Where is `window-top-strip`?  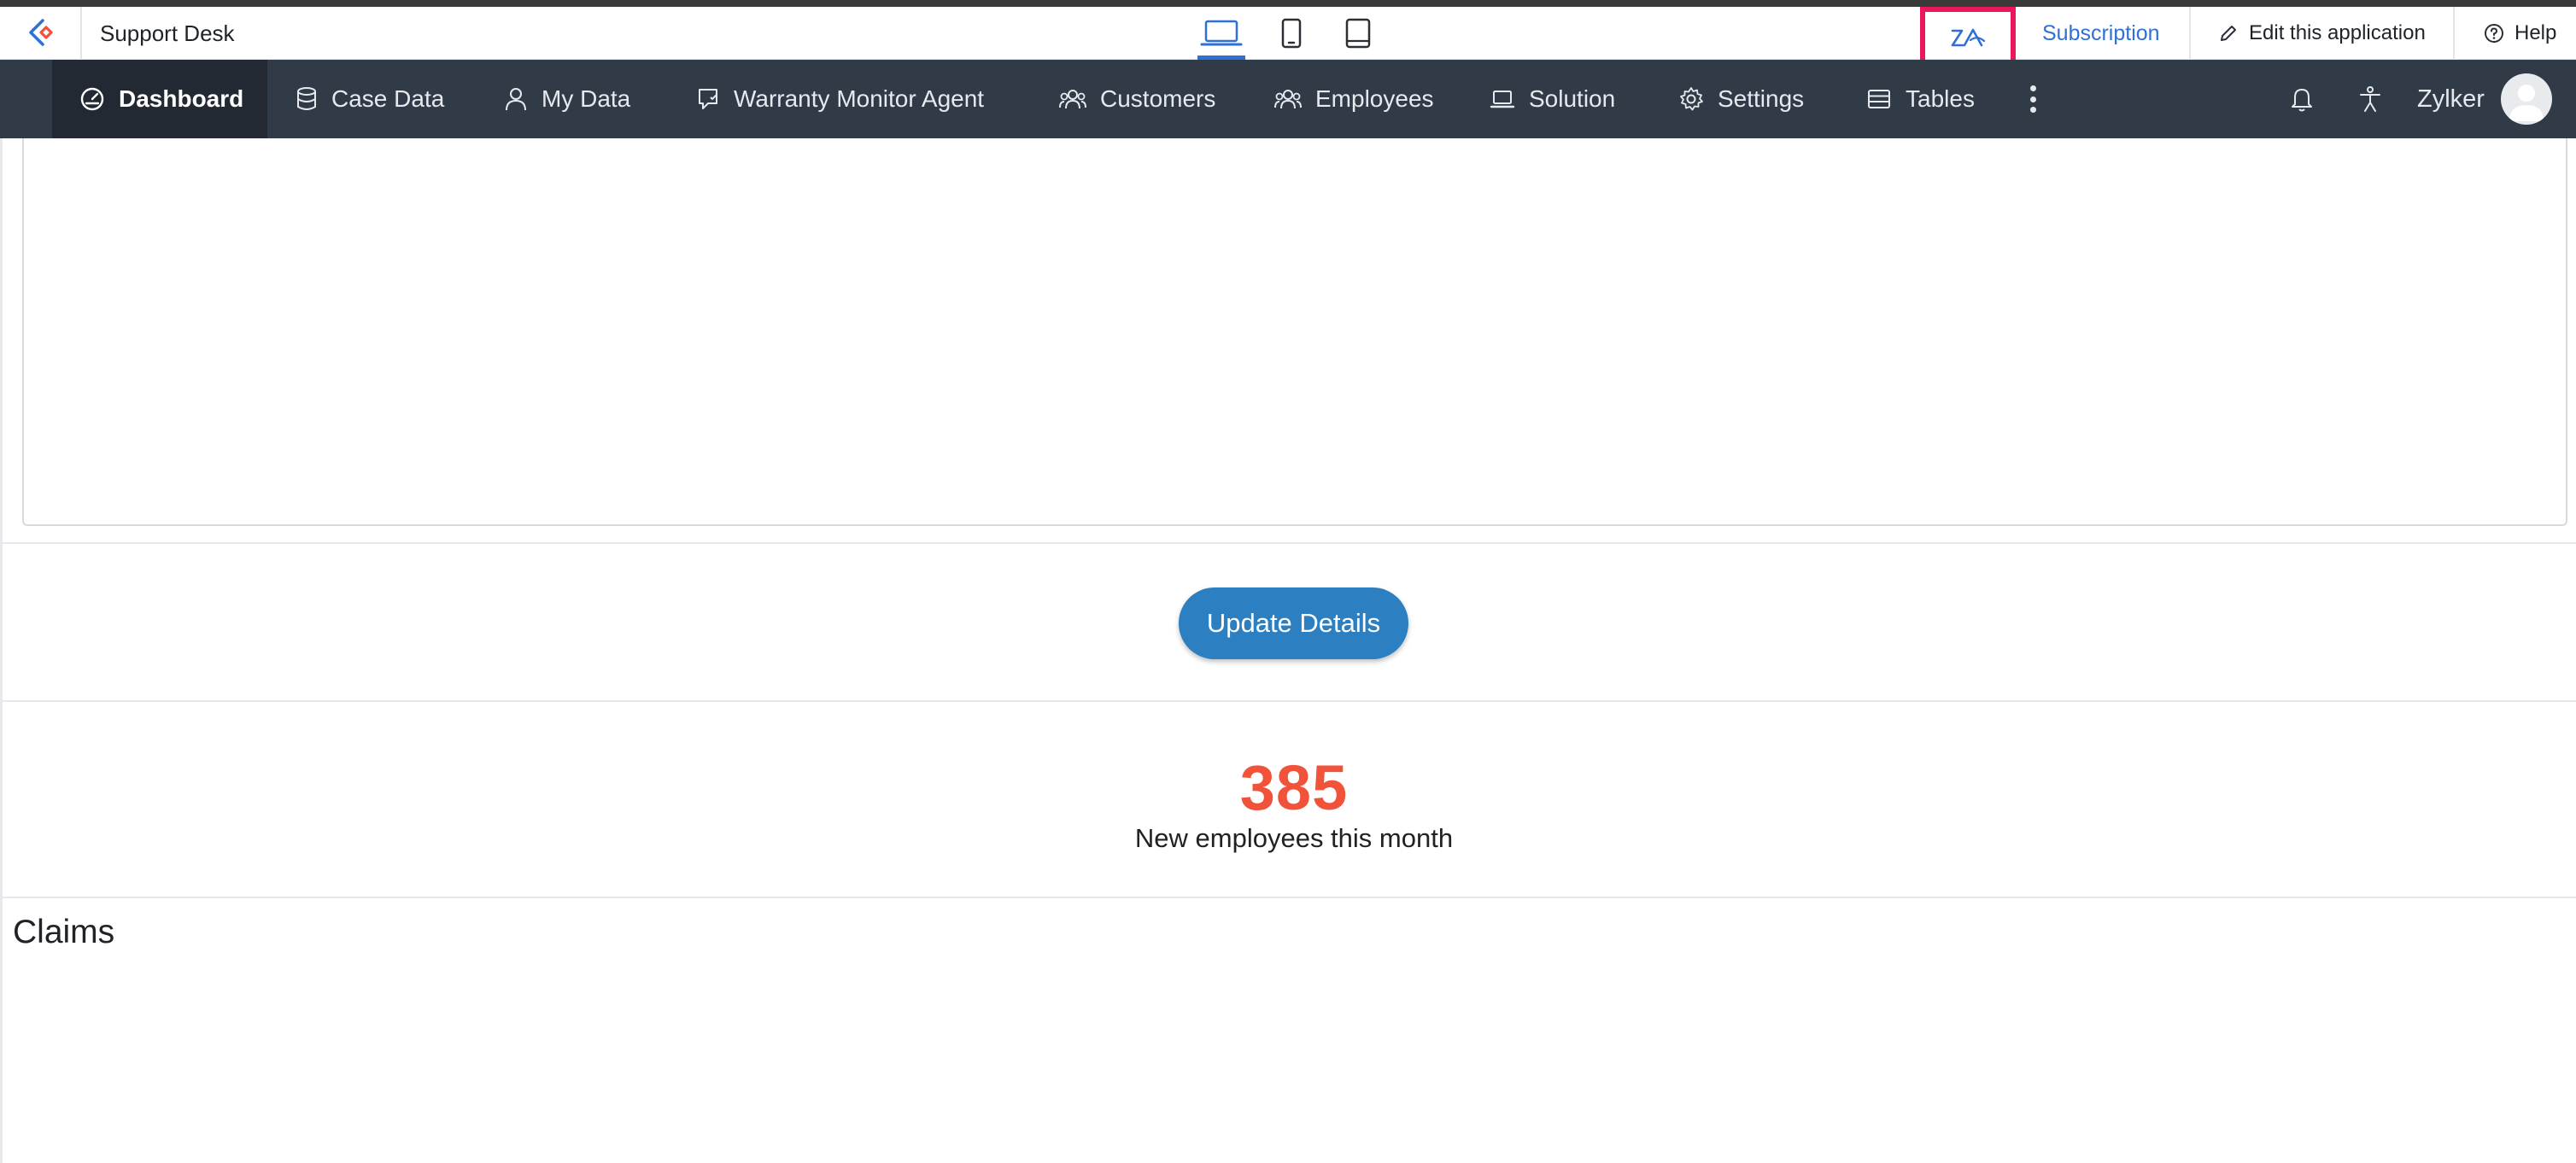
window-top-strip is located at coordinates (1288, 3).